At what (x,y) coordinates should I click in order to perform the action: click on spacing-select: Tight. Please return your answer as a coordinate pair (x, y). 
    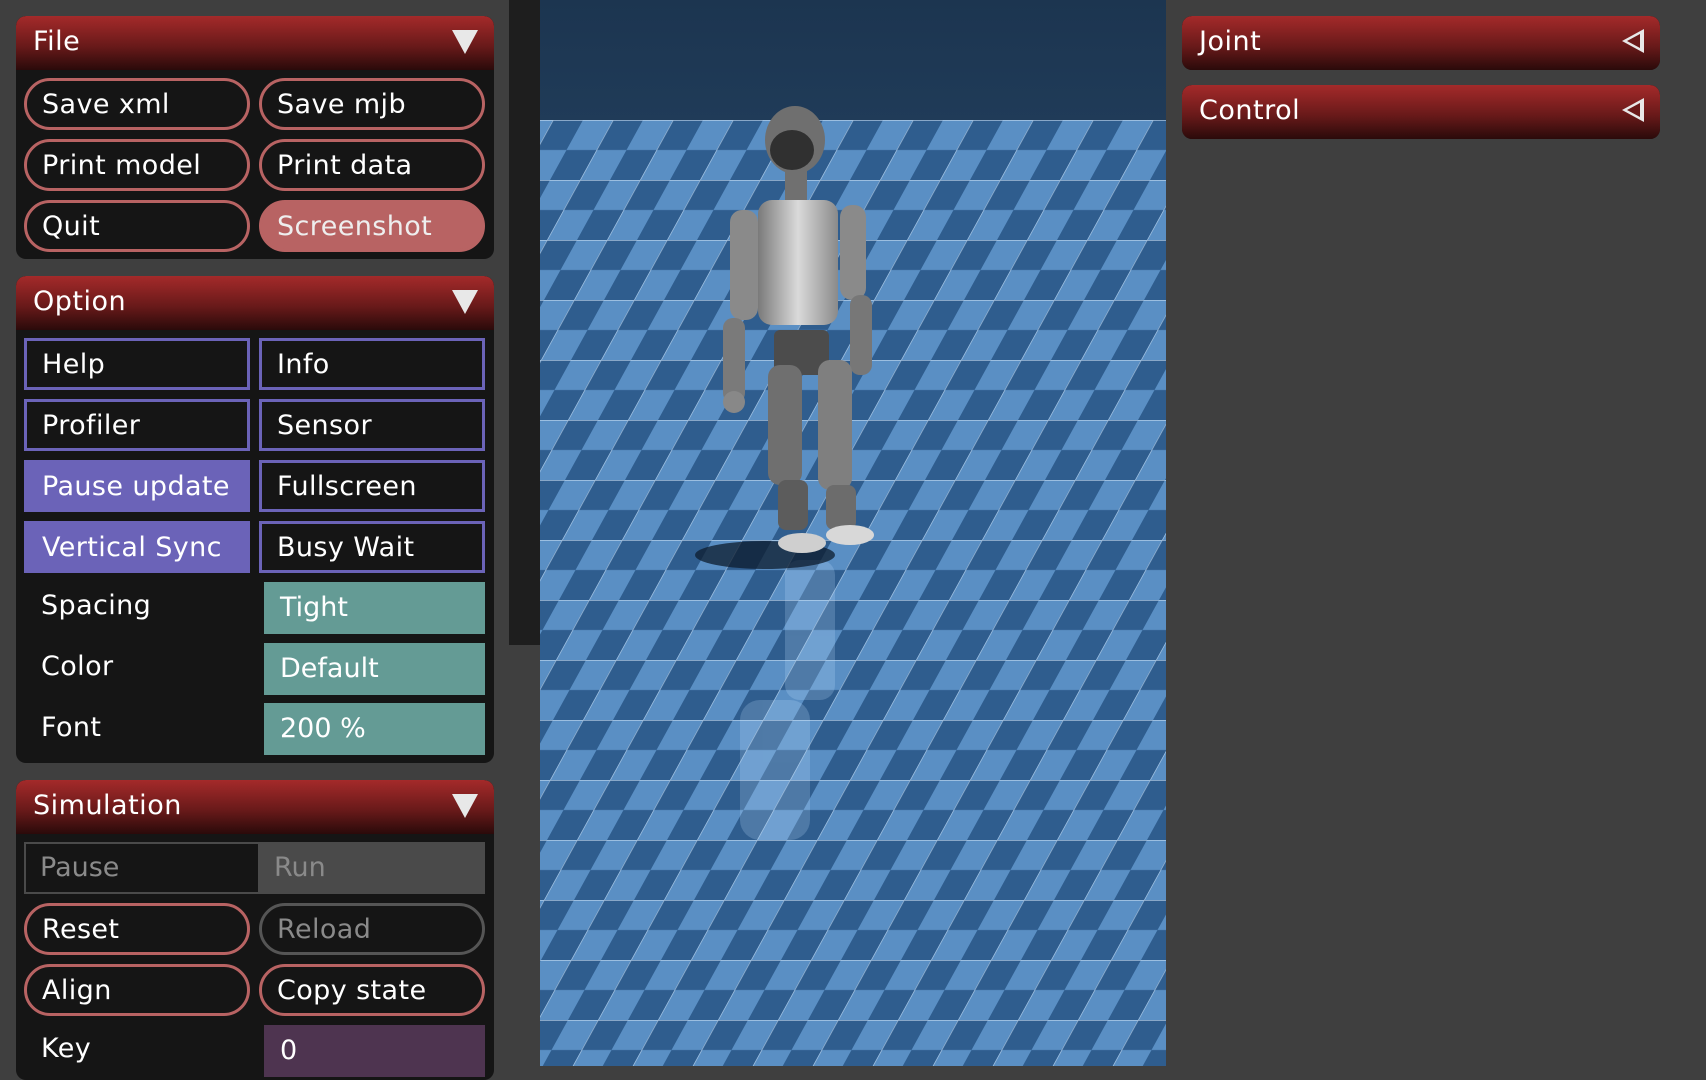
    Looking at the image, I should click on (374, 608).